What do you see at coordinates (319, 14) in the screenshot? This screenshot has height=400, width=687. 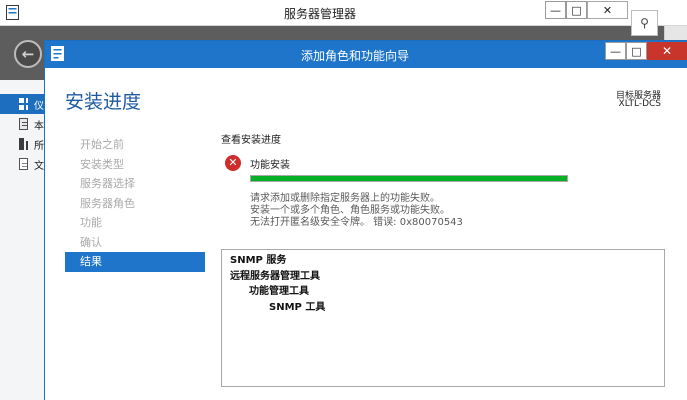 I see `server-manager-title: 服务器管理器` at bounding box center [319, 14].